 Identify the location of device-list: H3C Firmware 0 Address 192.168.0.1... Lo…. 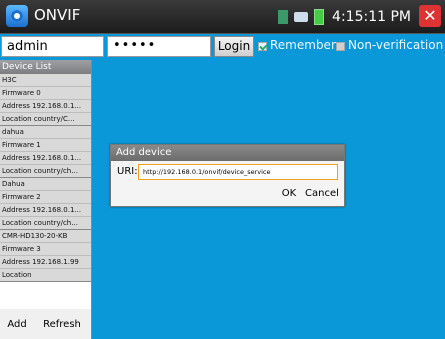
(45, 178).